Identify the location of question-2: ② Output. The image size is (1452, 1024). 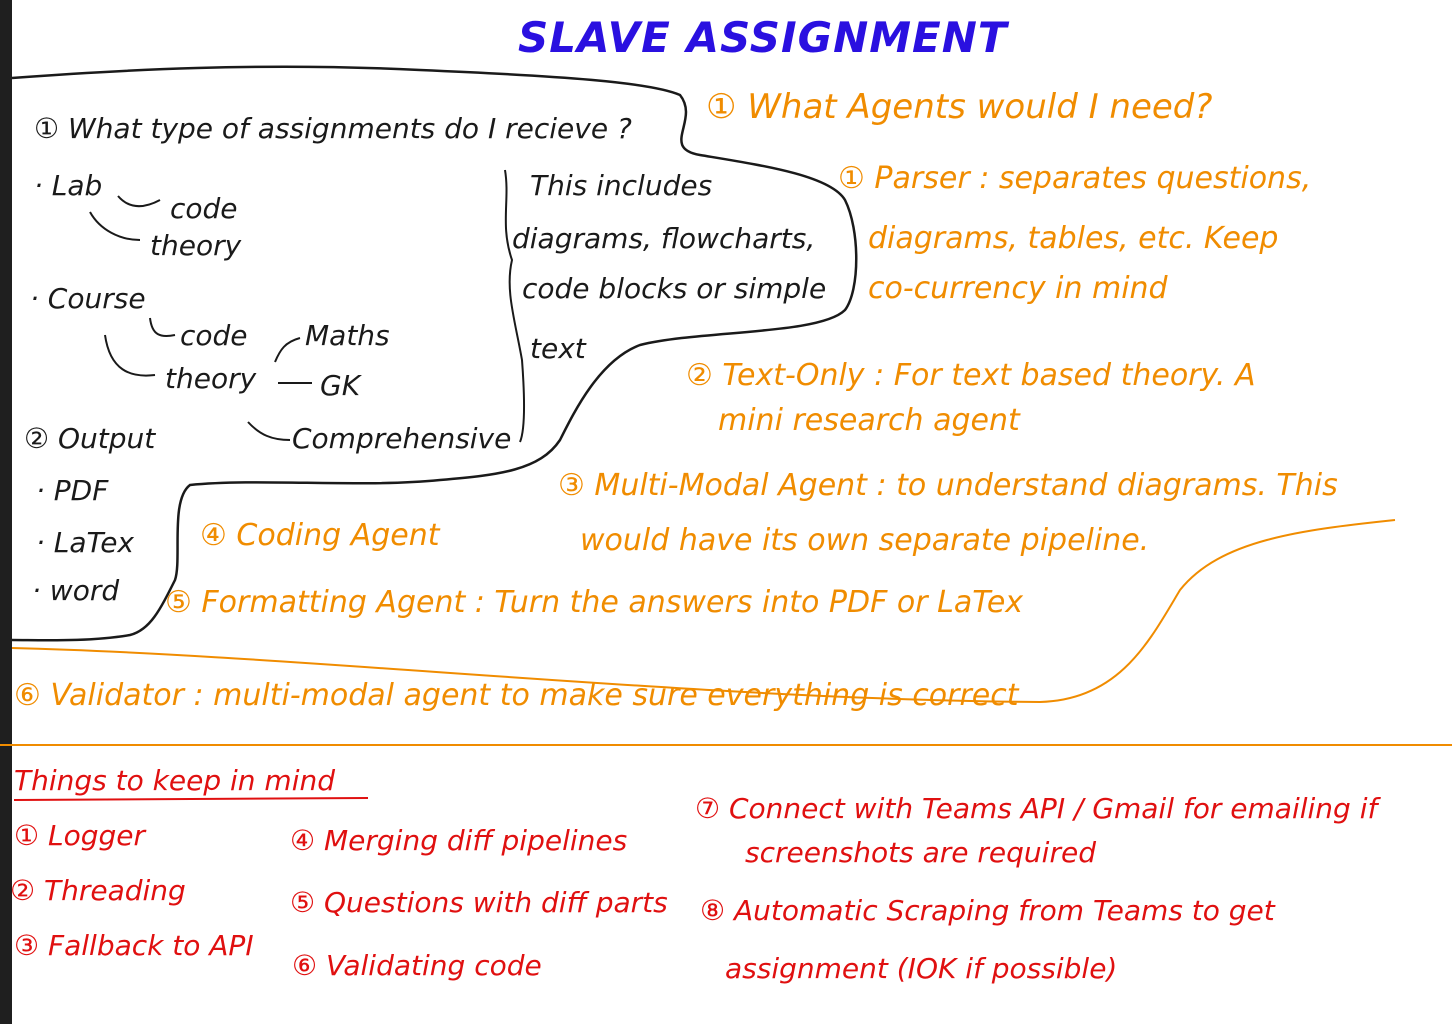
(90, 438).